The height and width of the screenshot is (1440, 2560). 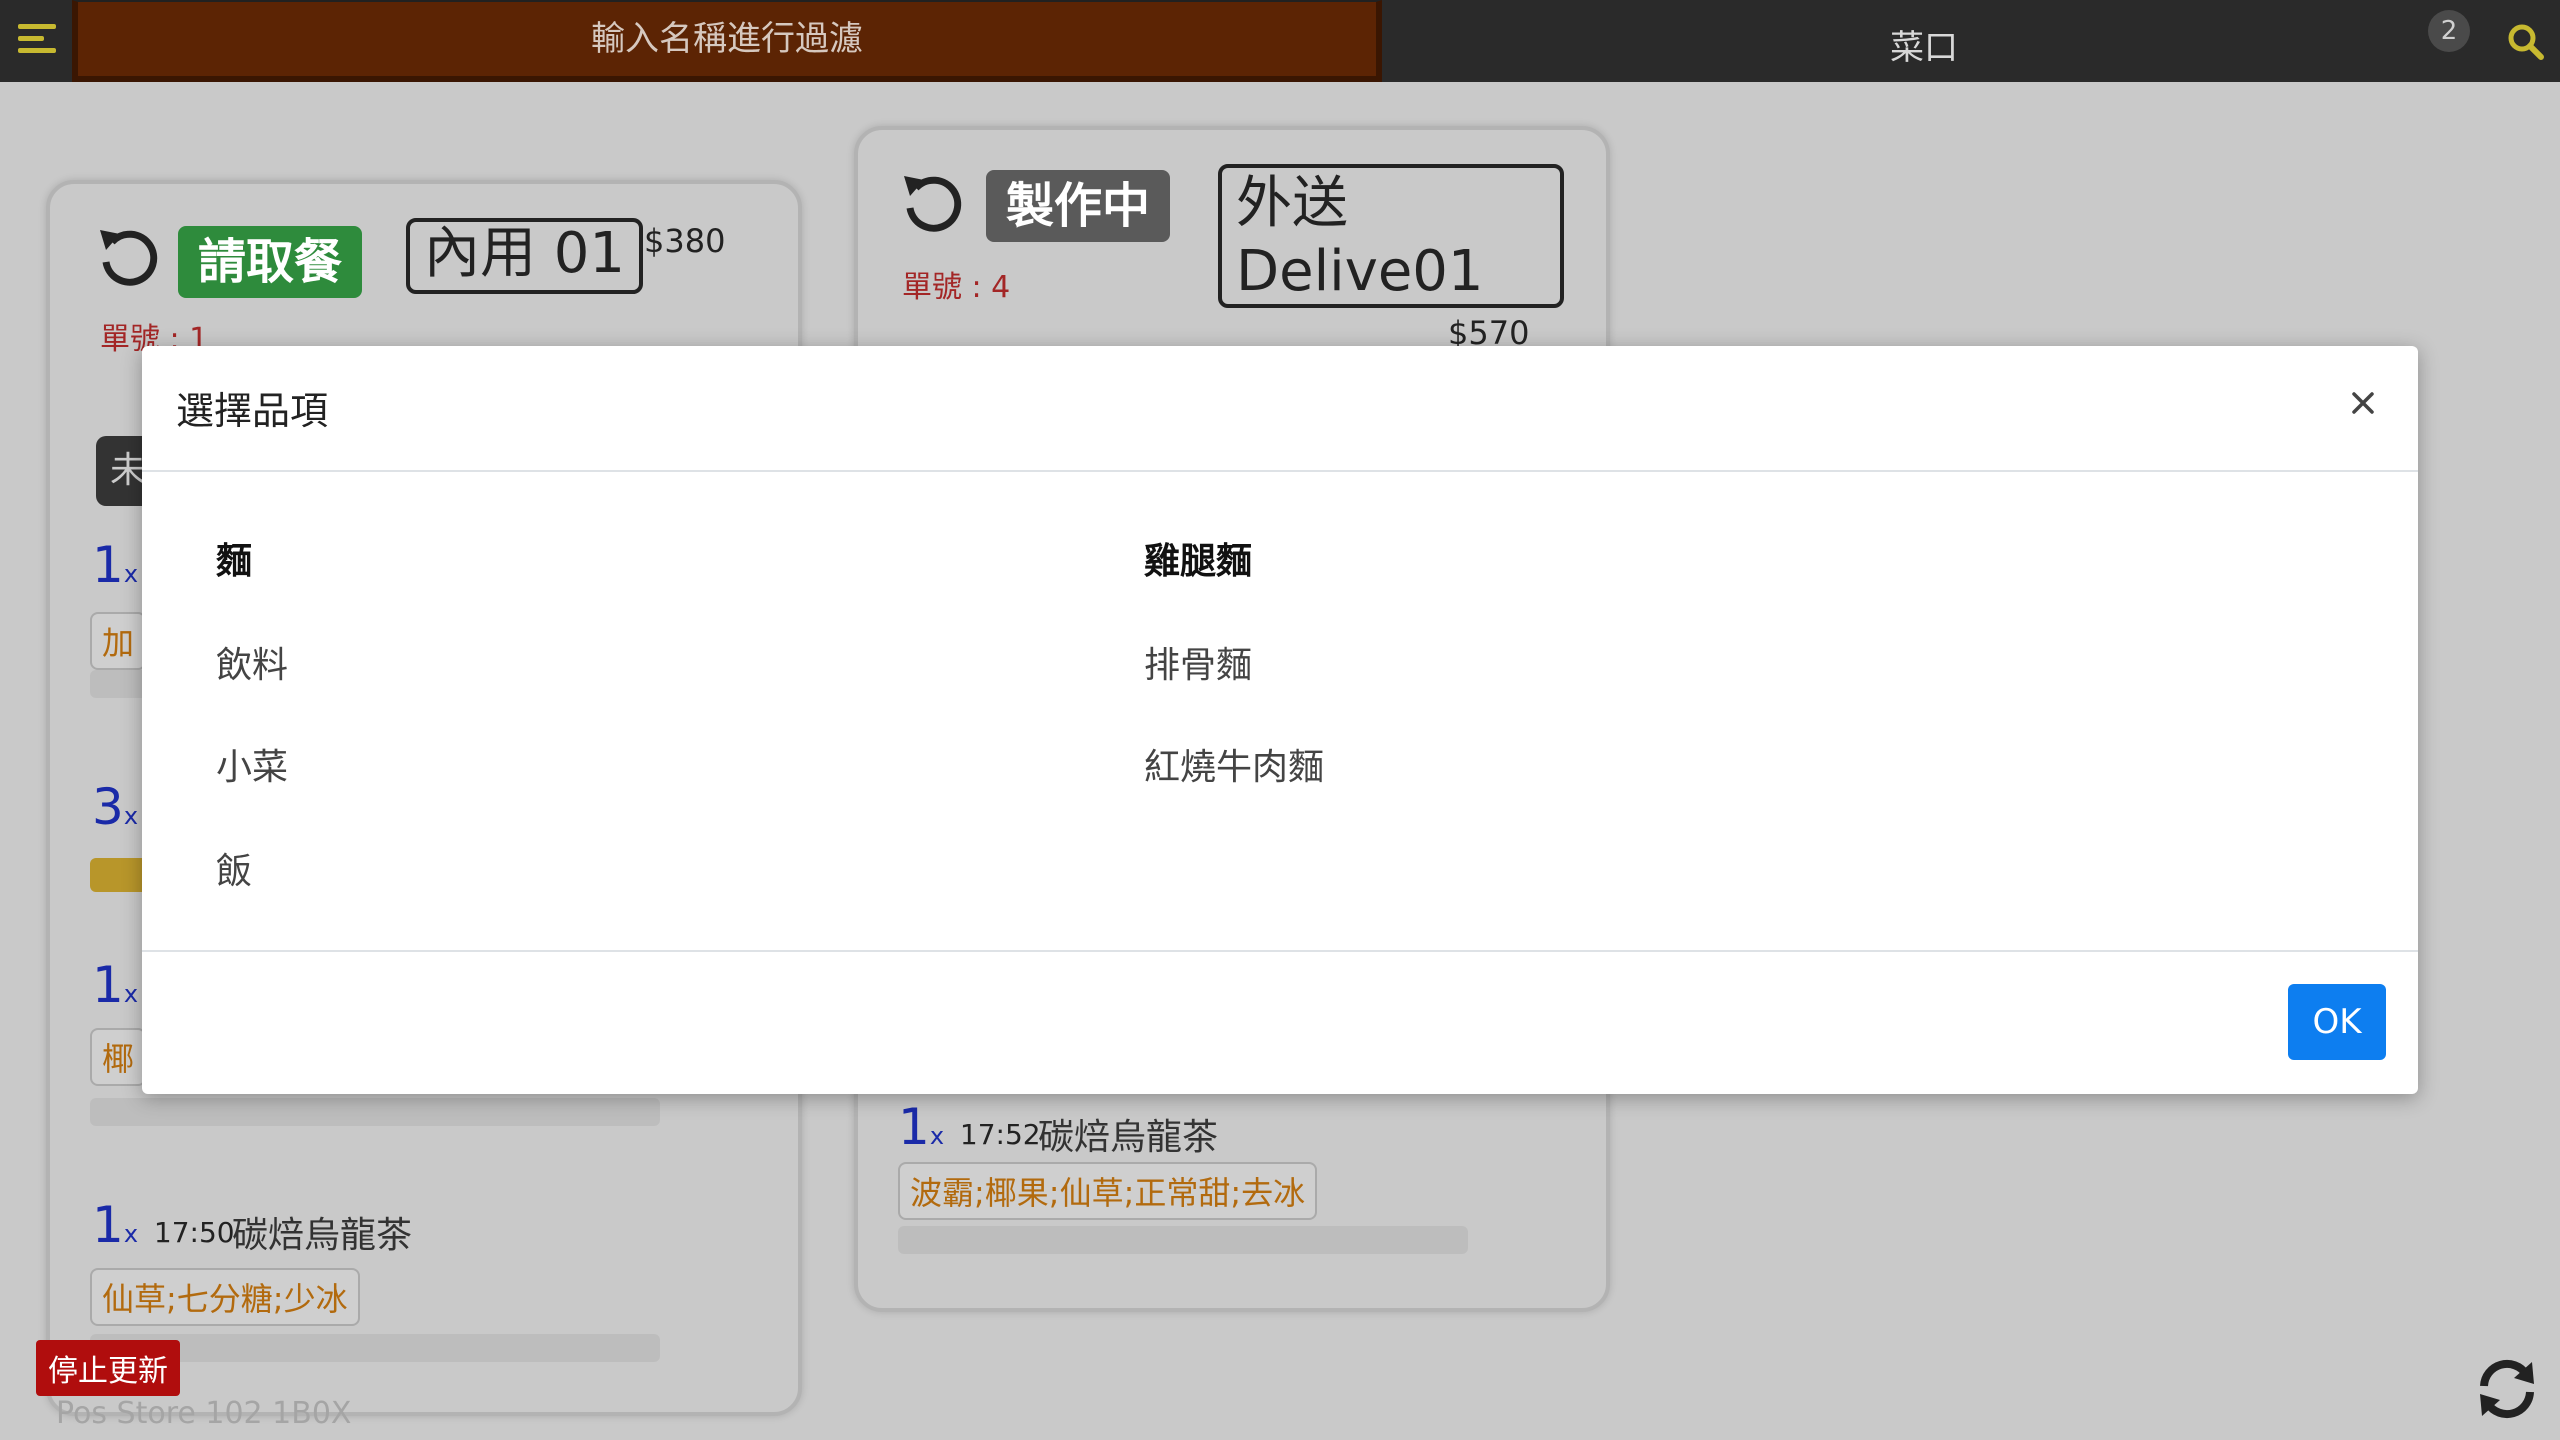 What do you see at coordinates (252, 662) in the screenshot?
I see `category-option: 飲料` at bounding box center [252, 662].